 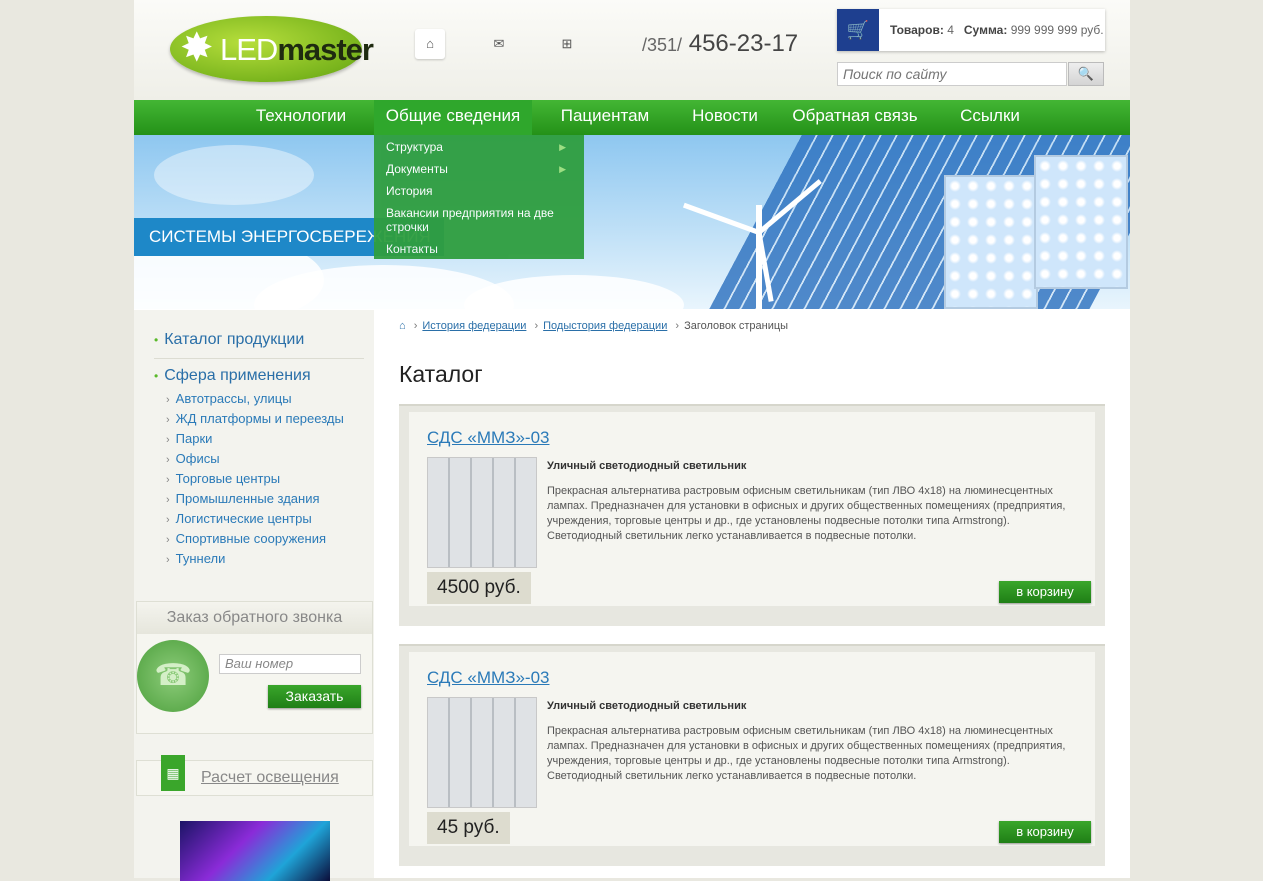 I want to click on phone-number: 456-23-17, so click(x=743, y=43).